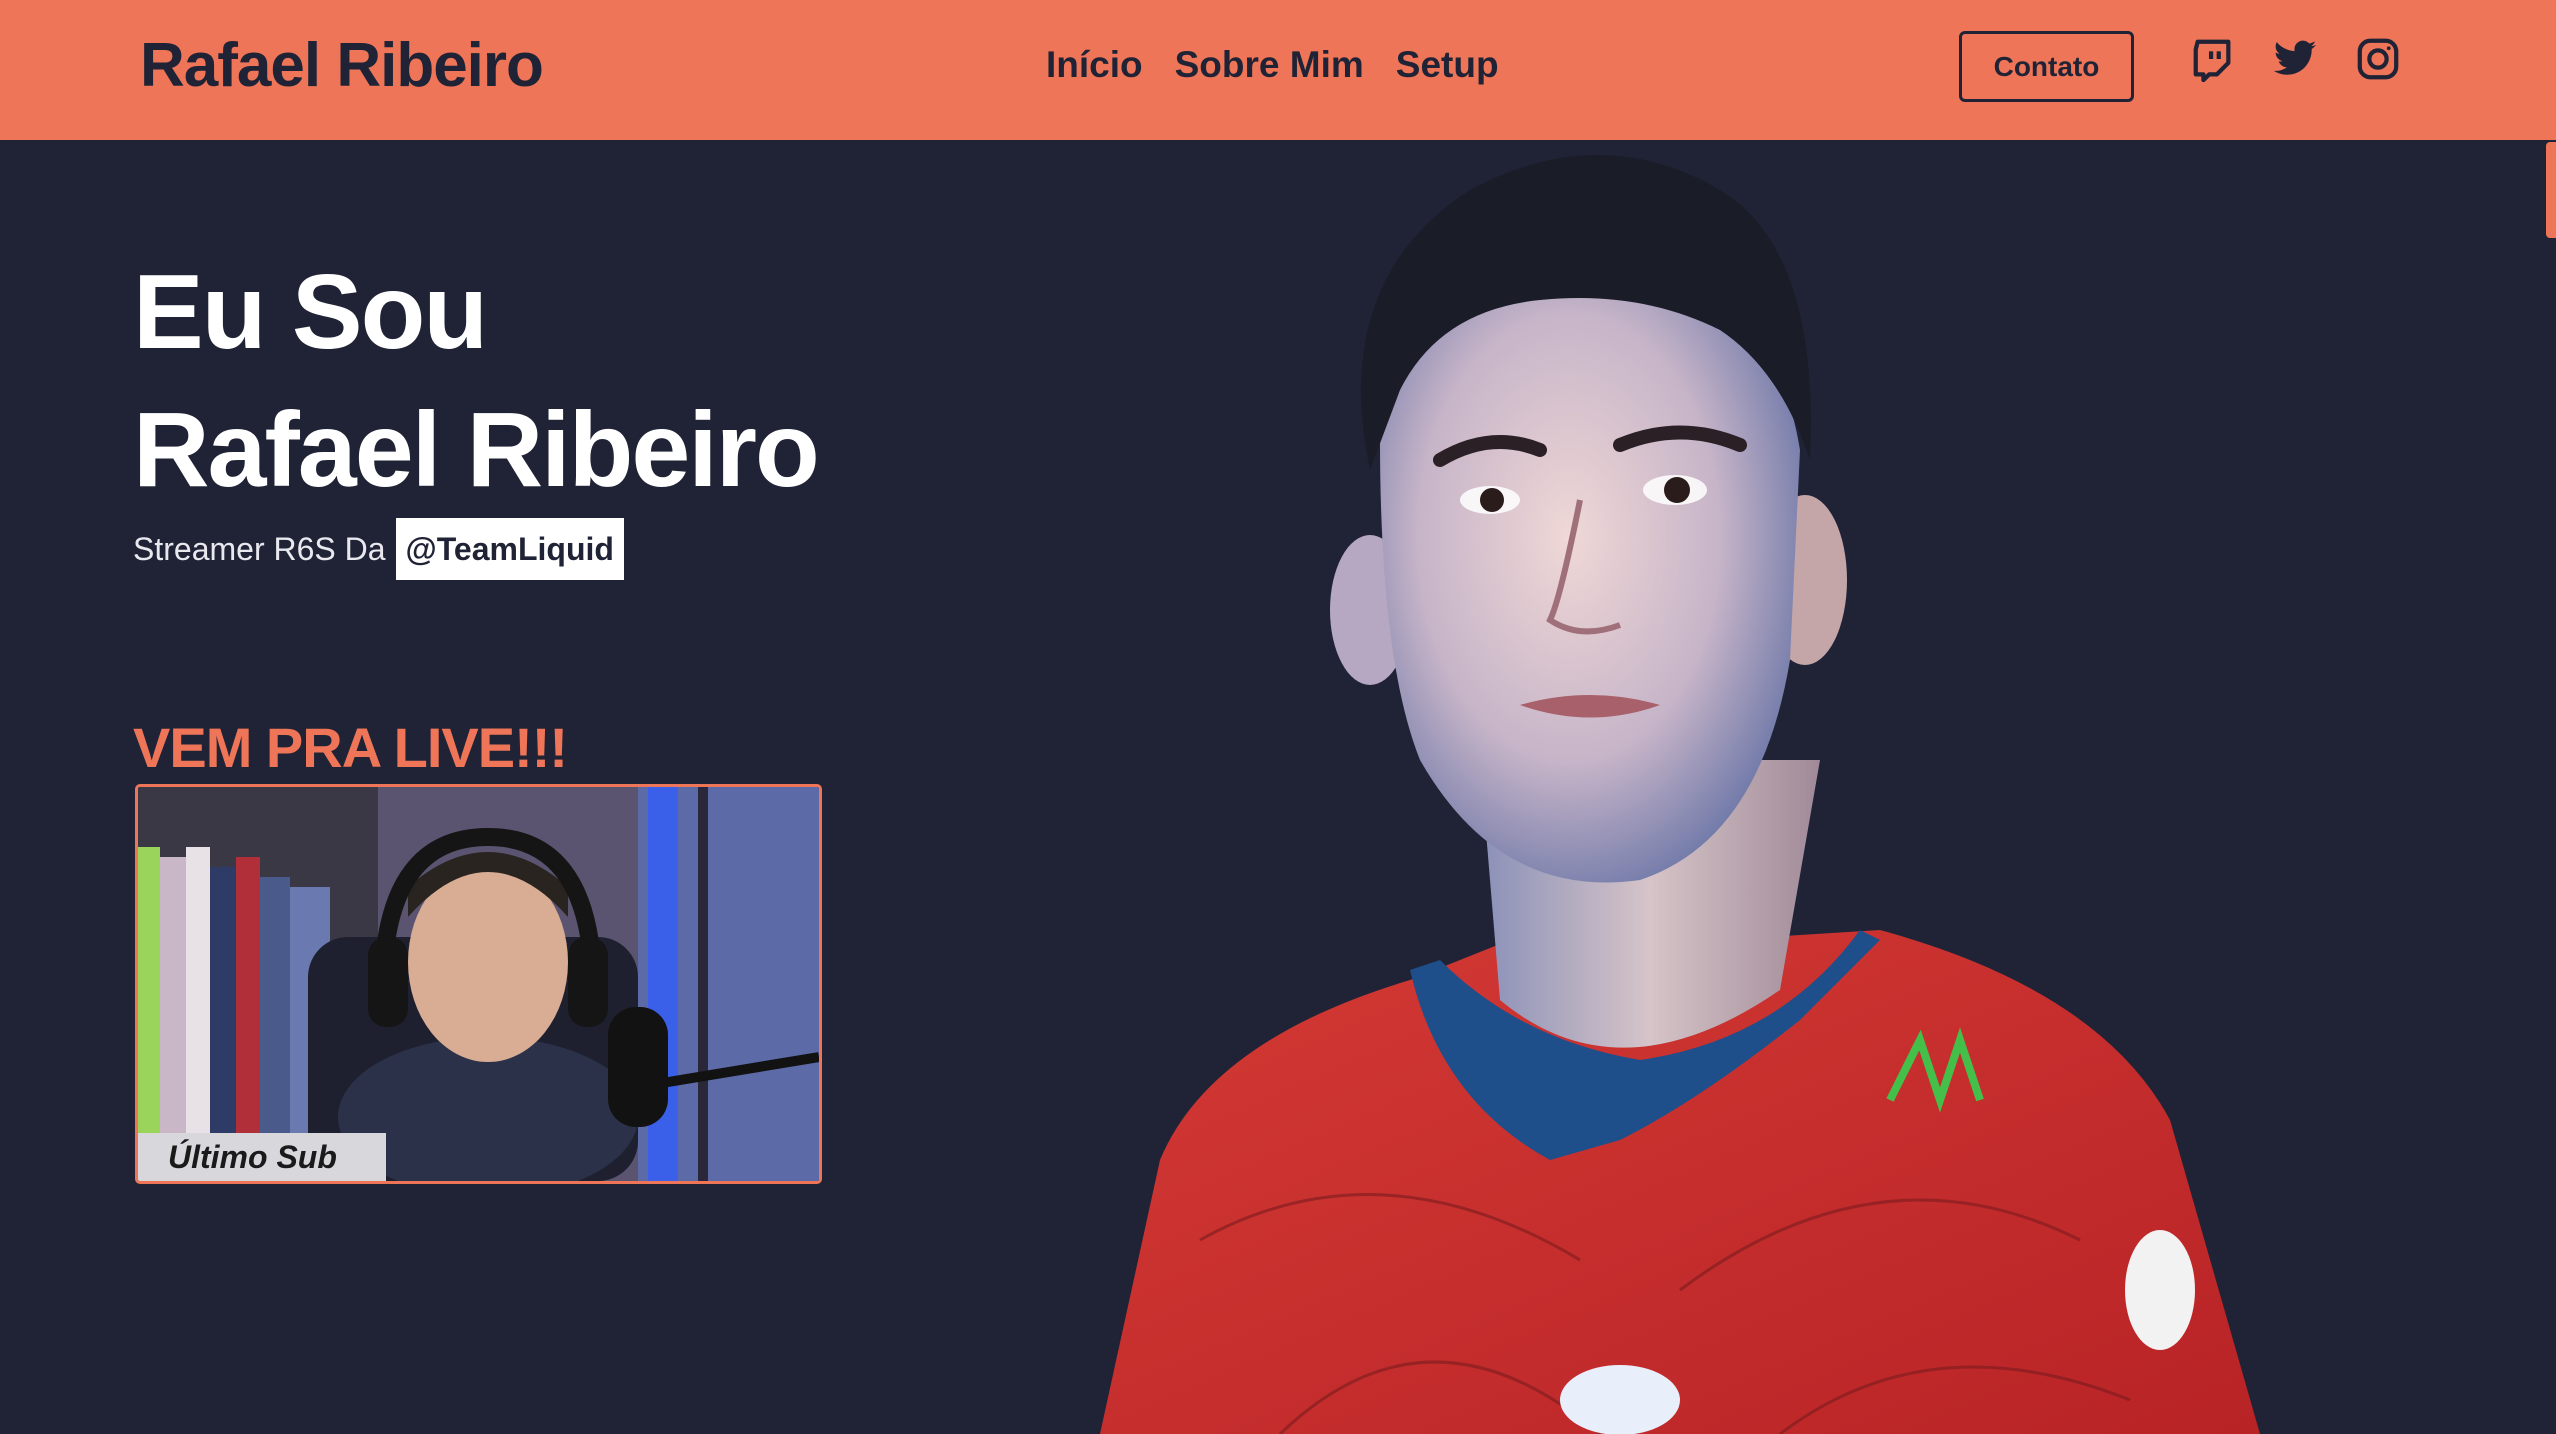 This screenshot has height=1434, width=2556. I want to click on stream-preview-image, so click(478, 984).